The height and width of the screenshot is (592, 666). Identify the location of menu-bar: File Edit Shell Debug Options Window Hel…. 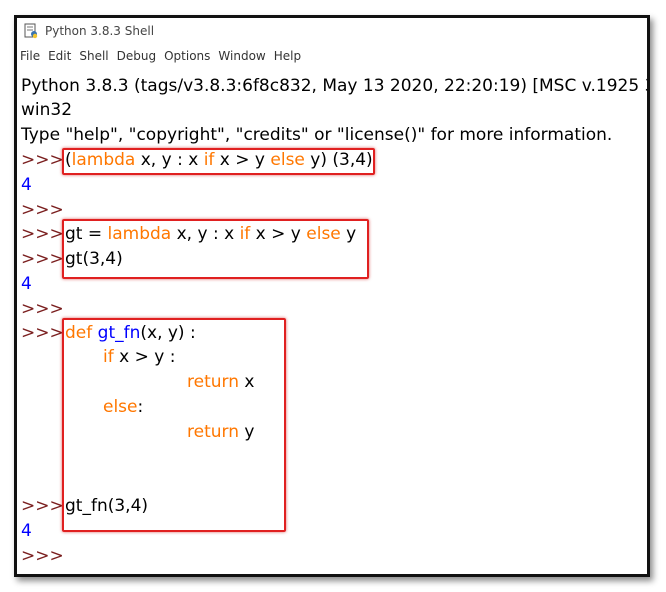
(332, 56).